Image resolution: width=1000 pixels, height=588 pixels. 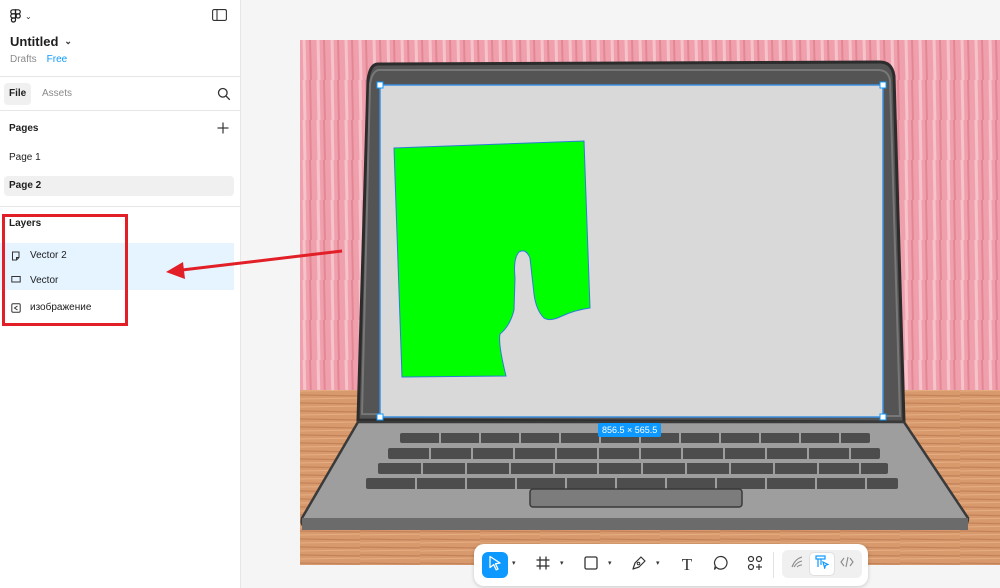 What do you see at coordinates (23, 59) in the screenshot?
I see `drafts-link: Drafts` at bounding box center [23, 59].